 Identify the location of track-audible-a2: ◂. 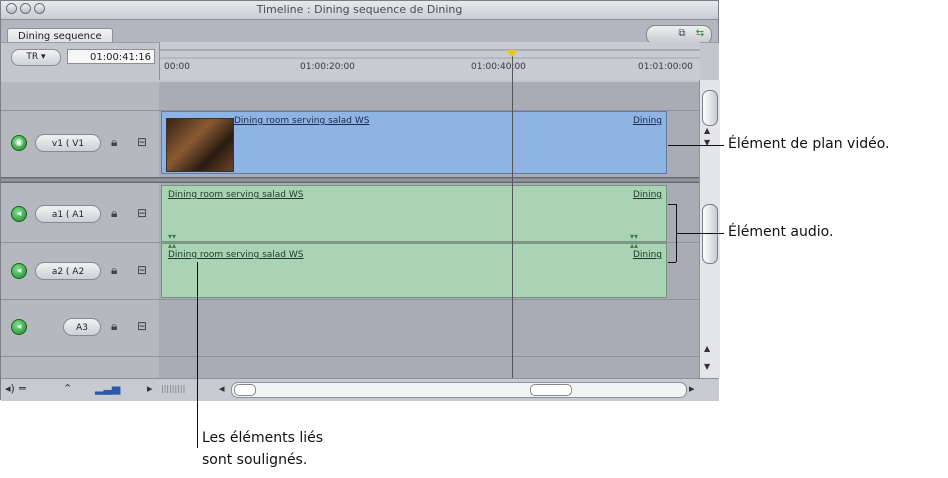
(19, 271).